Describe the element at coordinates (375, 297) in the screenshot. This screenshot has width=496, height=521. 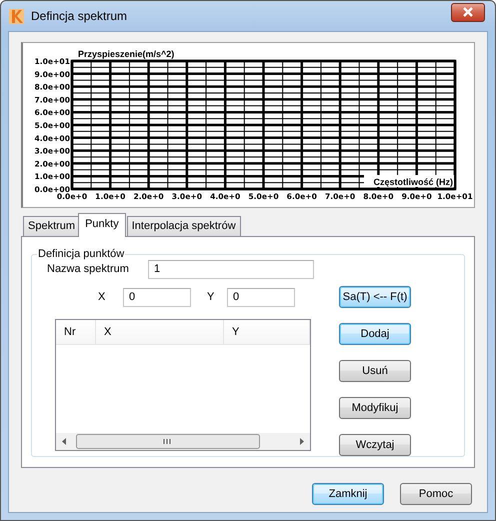
I see `action-button: Sa(T) <-- F(t)` at that location.